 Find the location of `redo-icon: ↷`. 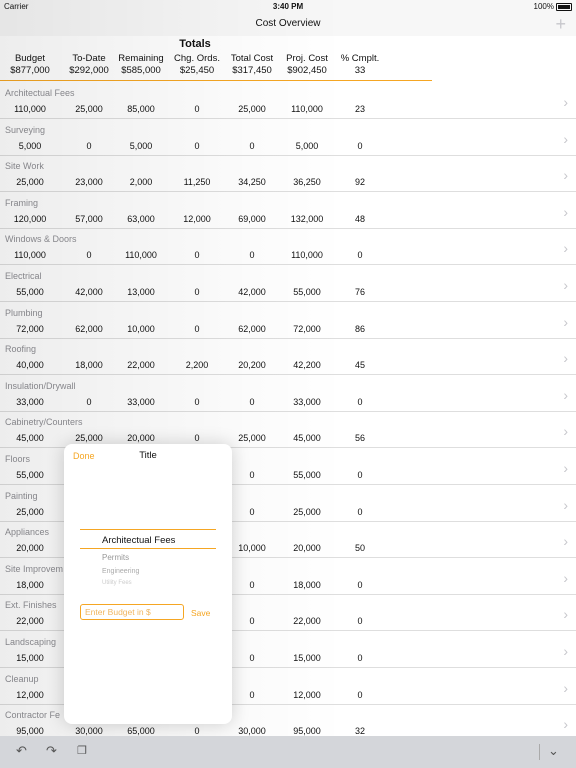

redo-icon: ↷ is located at coordinates (51, 751).